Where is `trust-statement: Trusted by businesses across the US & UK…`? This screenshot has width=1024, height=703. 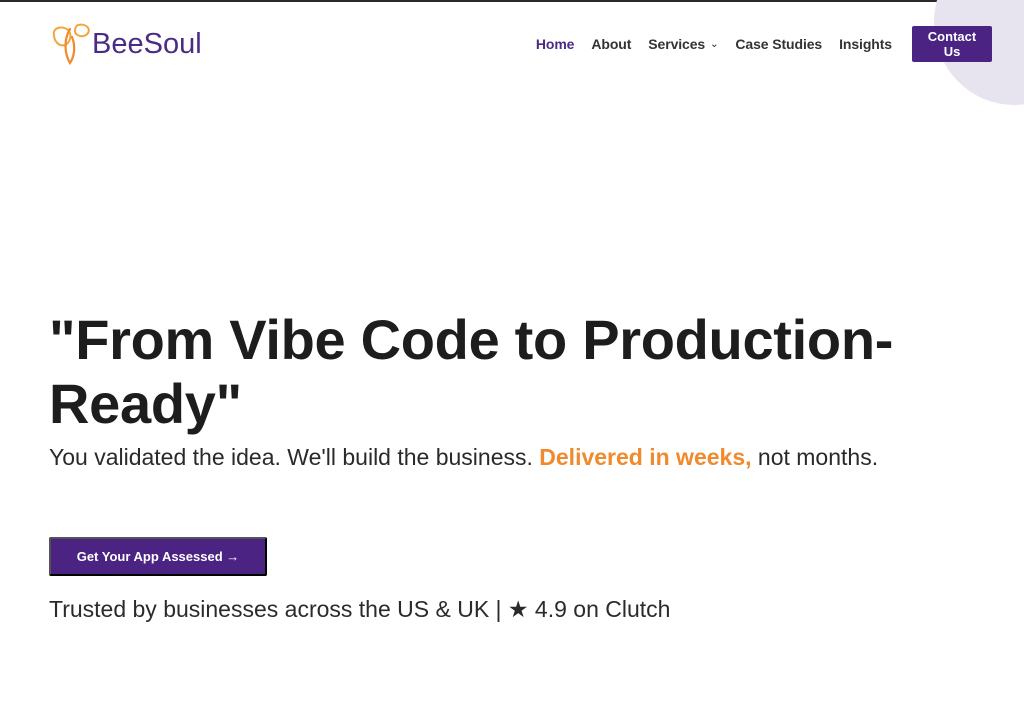 trust-statement: Trusted by businesses across the US & UK… is located at coordinates (360, 609).